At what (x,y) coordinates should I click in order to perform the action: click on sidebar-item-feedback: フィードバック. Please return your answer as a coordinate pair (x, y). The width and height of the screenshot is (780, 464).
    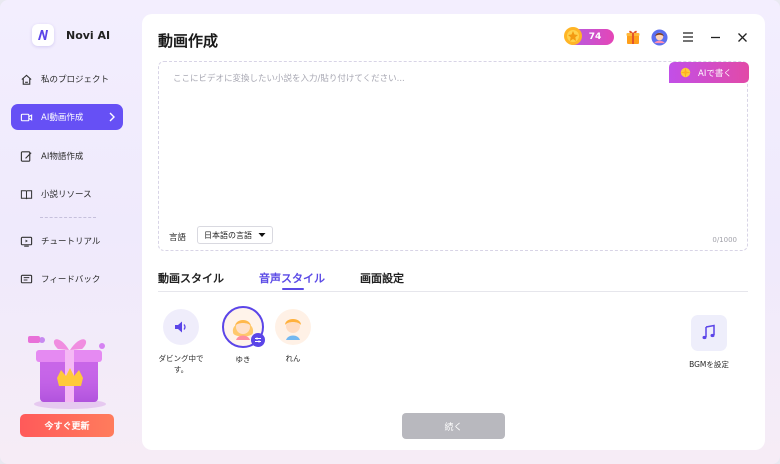
    Looking at the image, I should click on (67, 279).